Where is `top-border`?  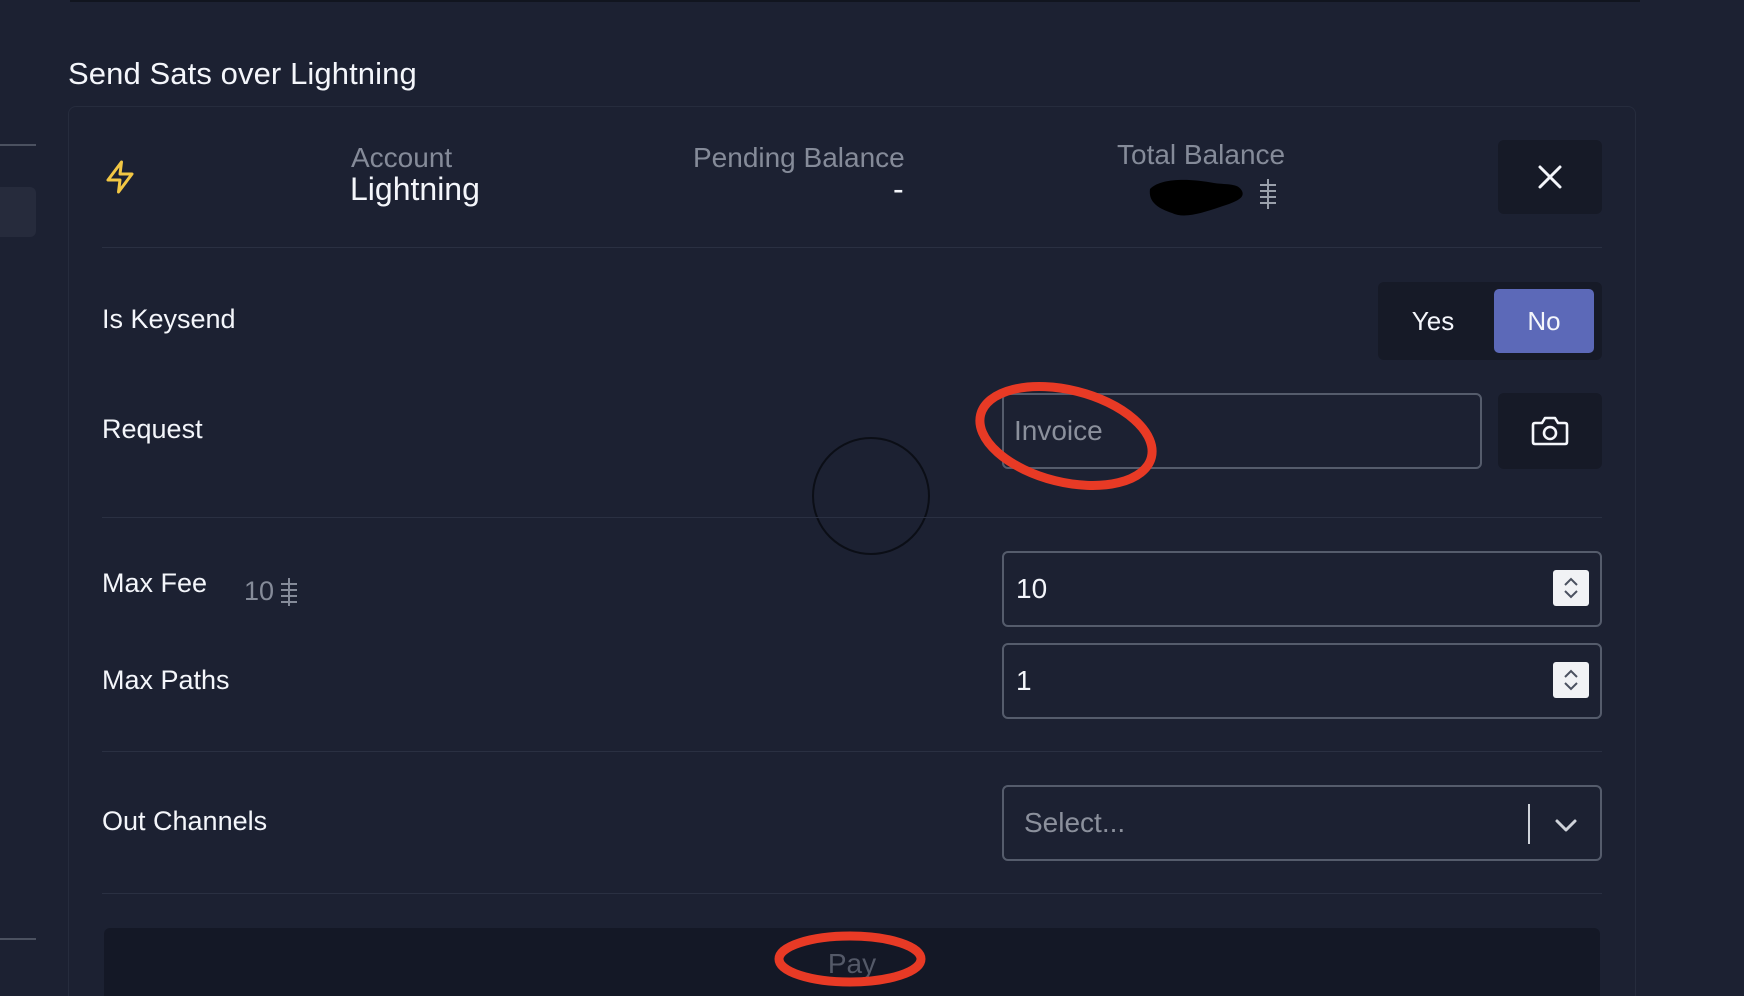 top-border is located at coordinates (855, 1).